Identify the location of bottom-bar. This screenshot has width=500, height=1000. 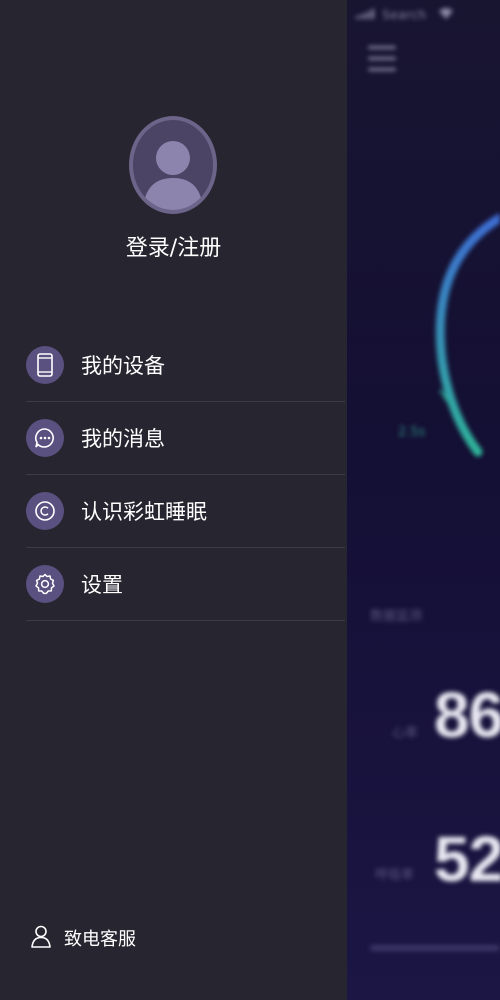
(435, 948).